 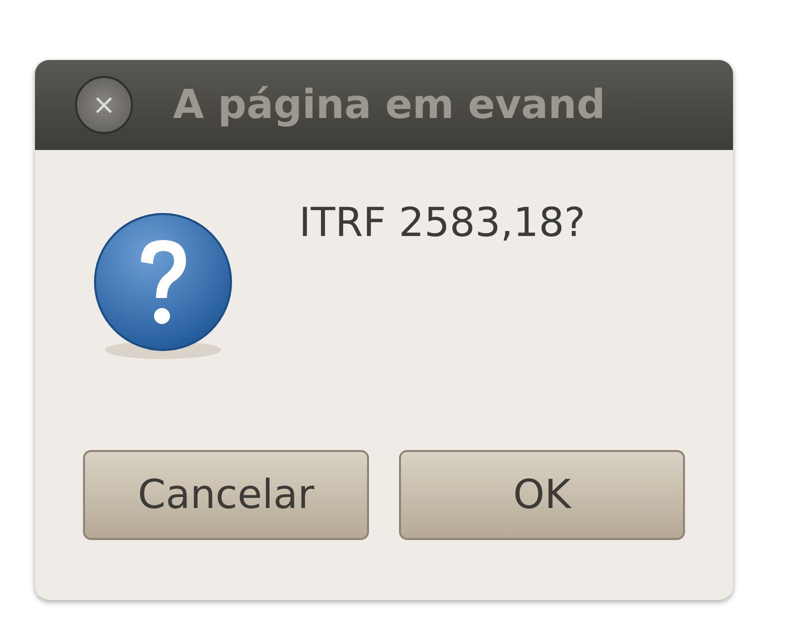 I want to click on window-title: A página em evand, so click(x=389, y=105).